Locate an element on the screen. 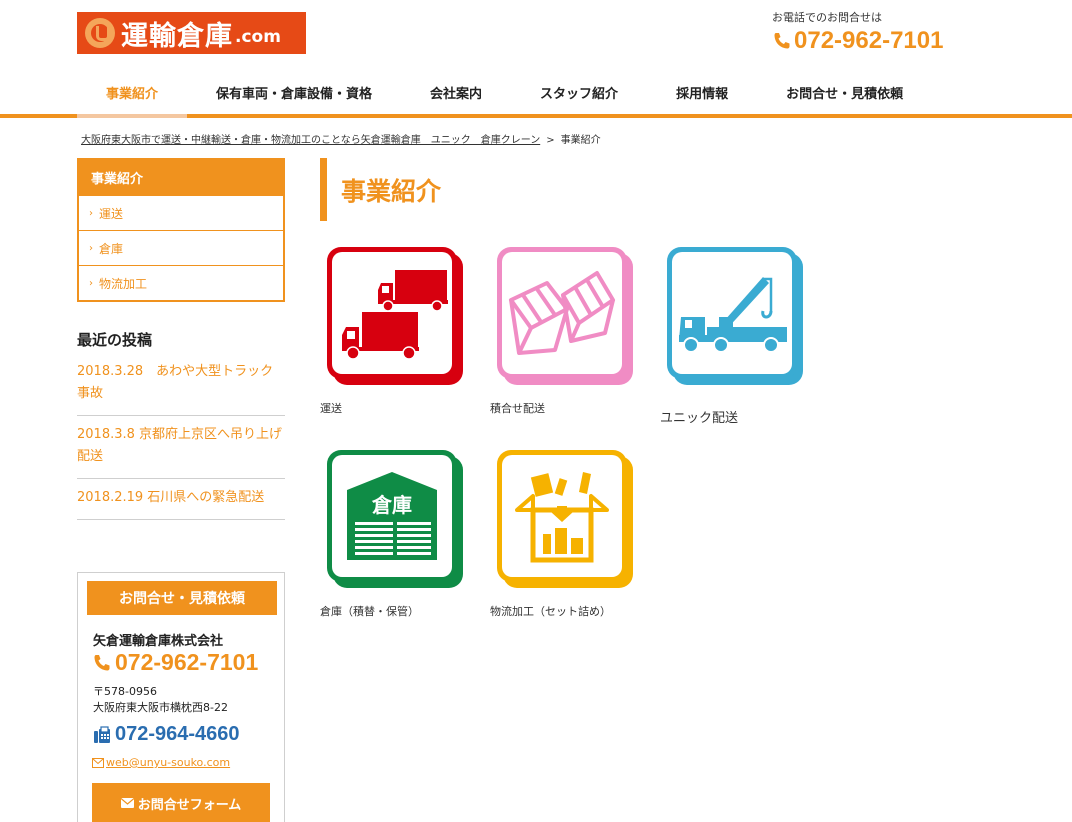 This screenshot has width=1072, height=822. nav-item: お問合せ・見積依頼 is located at coordinates (844, 92).